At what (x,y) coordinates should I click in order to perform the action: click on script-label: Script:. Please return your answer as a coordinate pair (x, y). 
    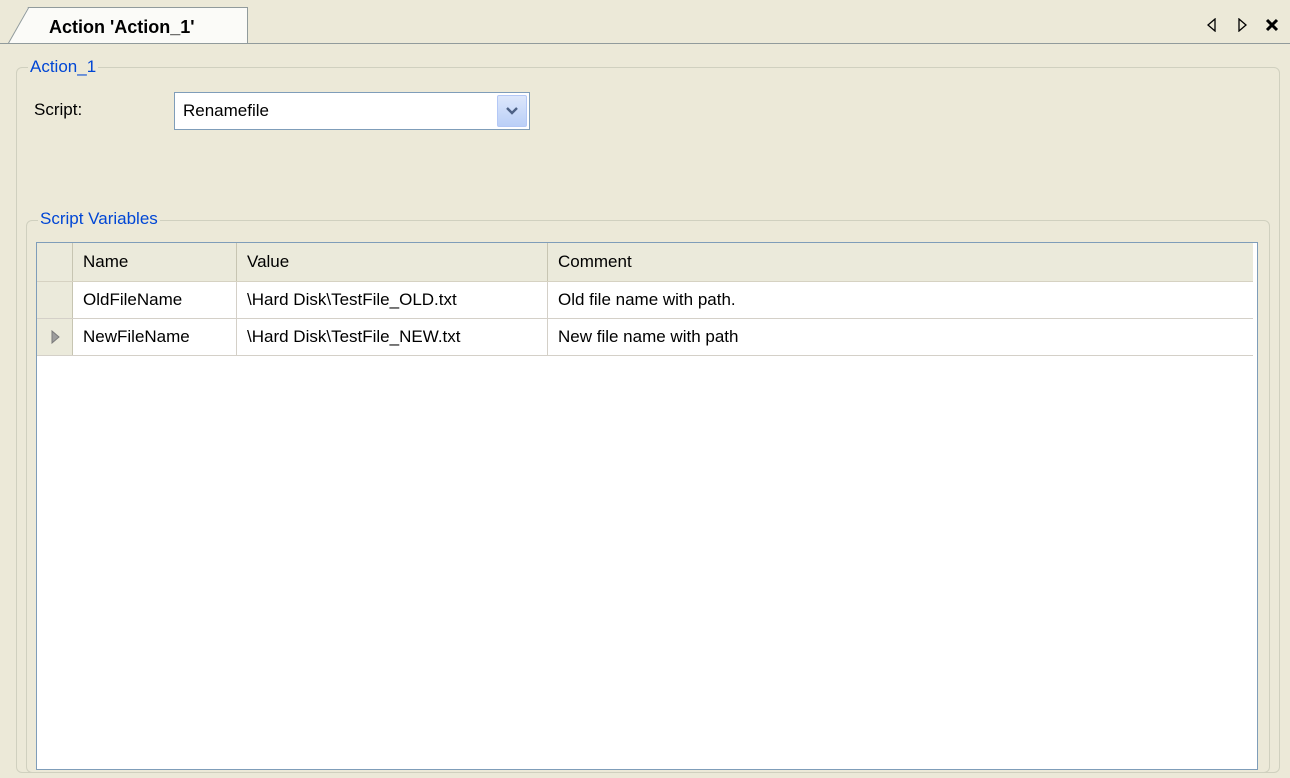
    Looking at the image, I should click on (58, 109).